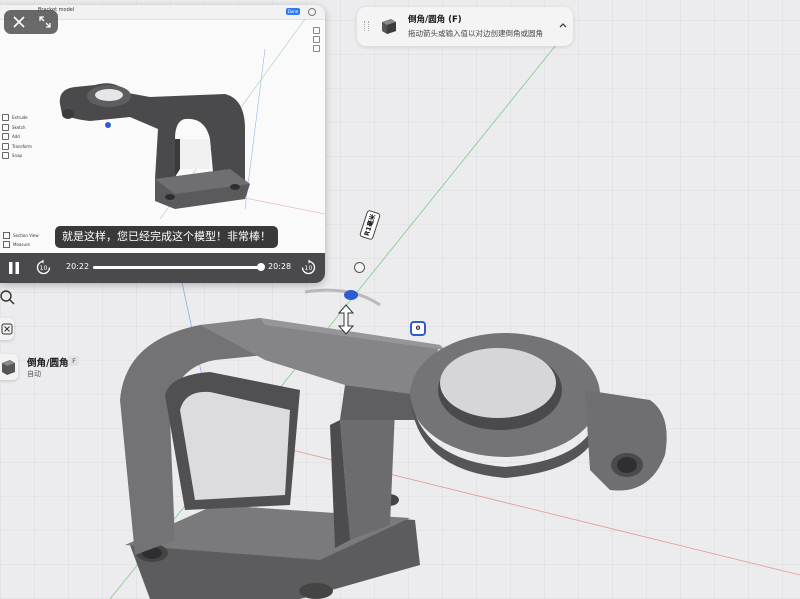  I want to click on search-icon, so click(8, 297).